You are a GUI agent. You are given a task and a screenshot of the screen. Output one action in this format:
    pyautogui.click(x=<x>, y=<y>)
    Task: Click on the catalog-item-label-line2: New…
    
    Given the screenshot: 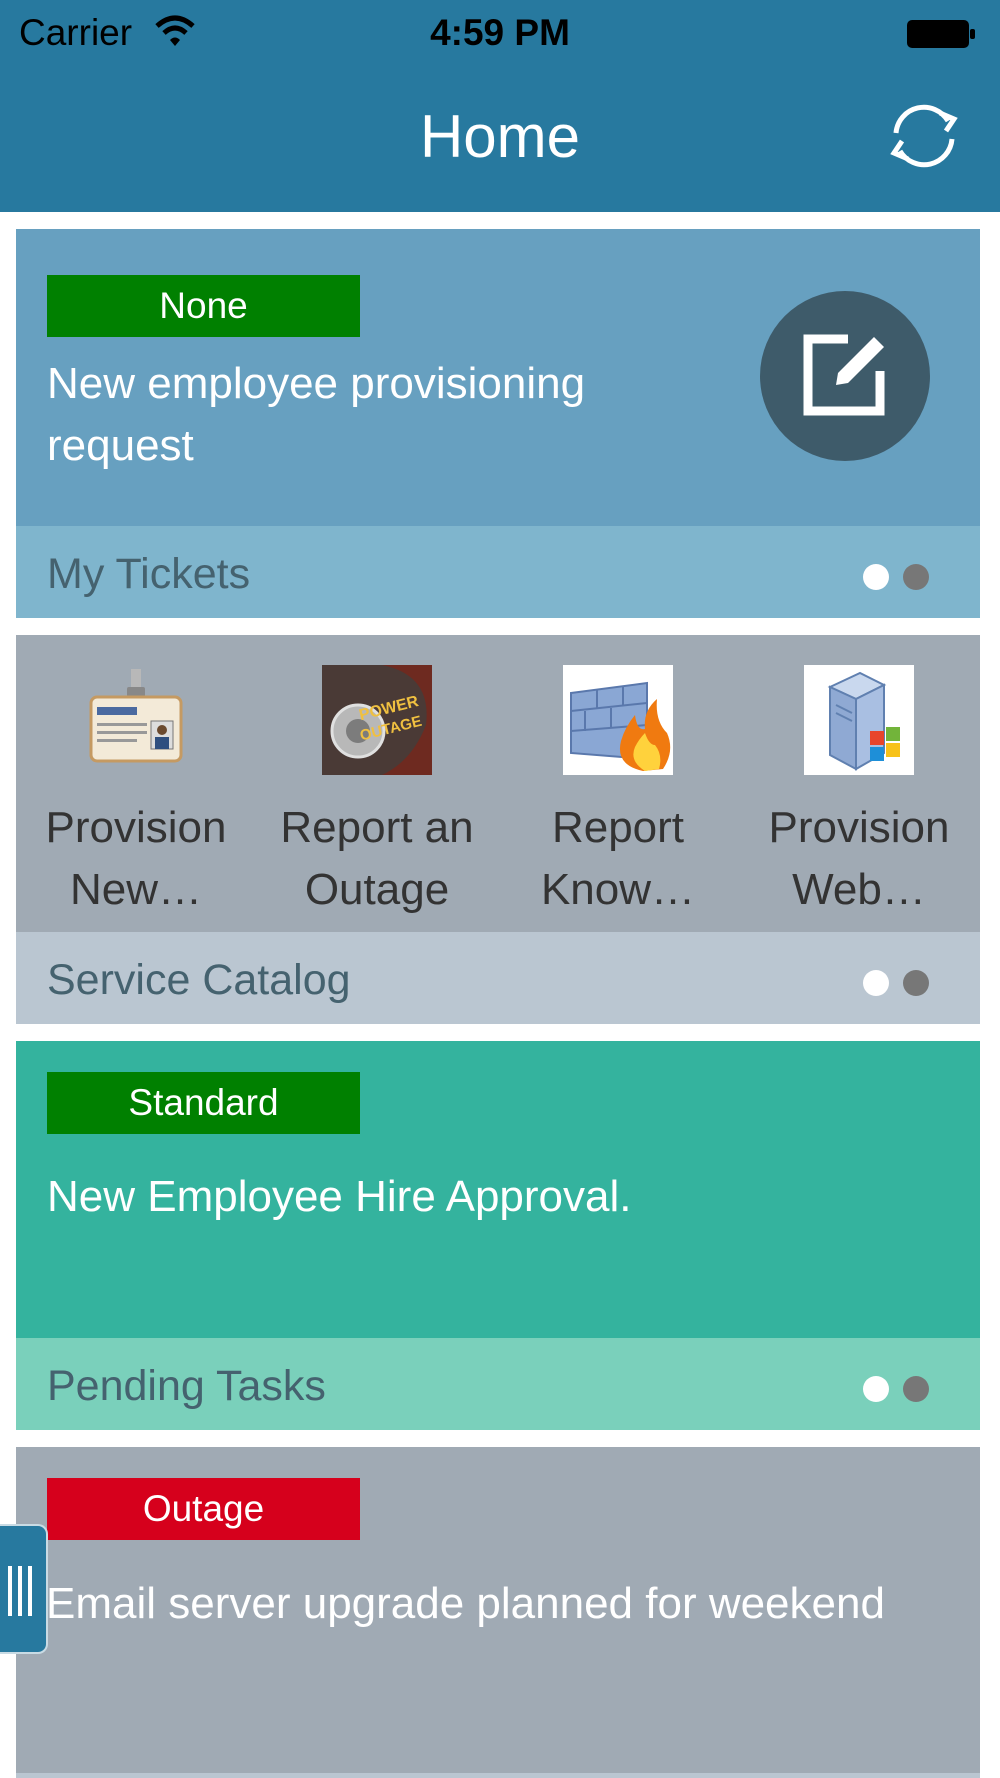 What is the action you would take?
    pyautogui.click(x=136, y=889)
    